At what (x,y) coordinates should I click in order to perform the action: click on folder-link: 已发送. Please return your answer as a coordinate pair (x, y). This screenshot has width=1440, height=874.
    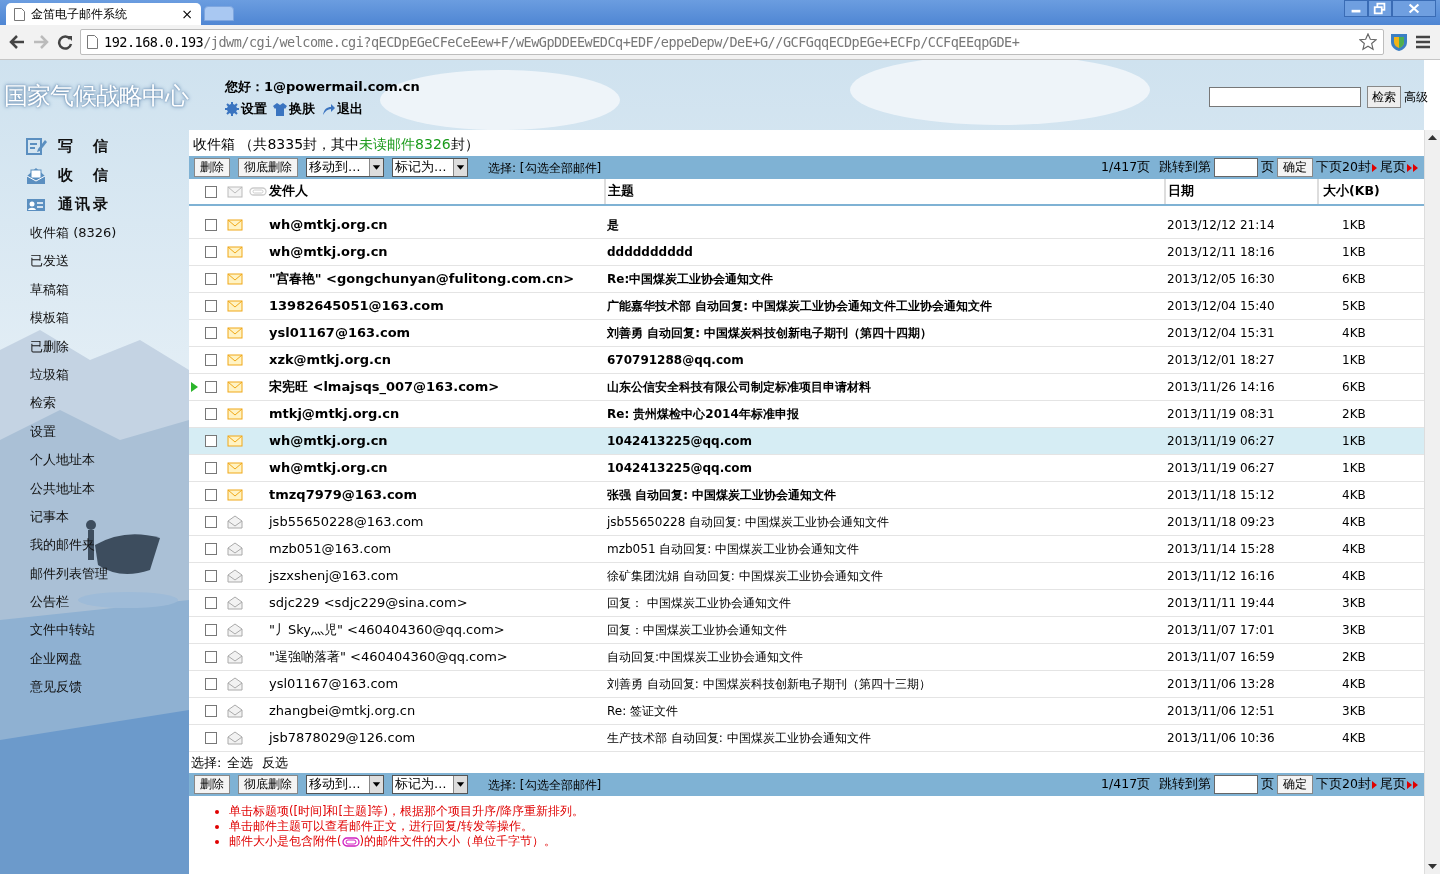
    Looking at the image, I should click on (107, 261).